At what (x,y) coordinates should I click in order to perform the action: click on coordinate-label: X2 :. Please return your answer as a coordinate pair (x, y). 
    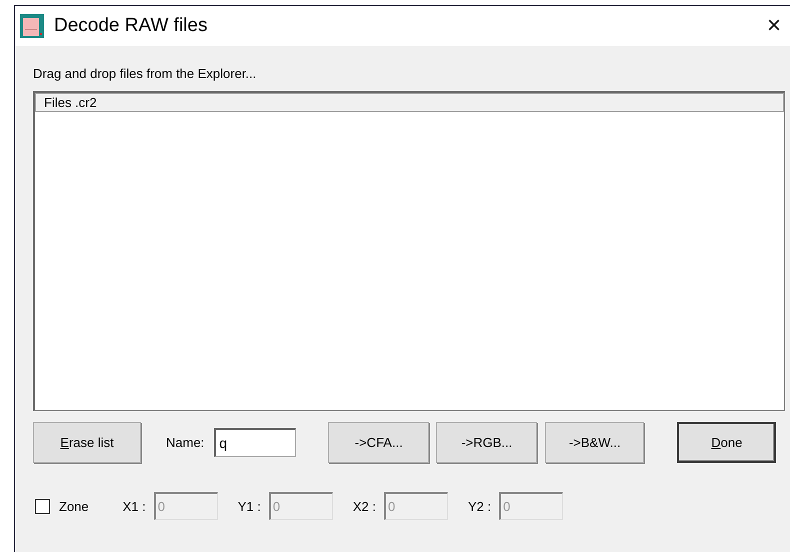
    Looking at the image, I should click on (364, 506).